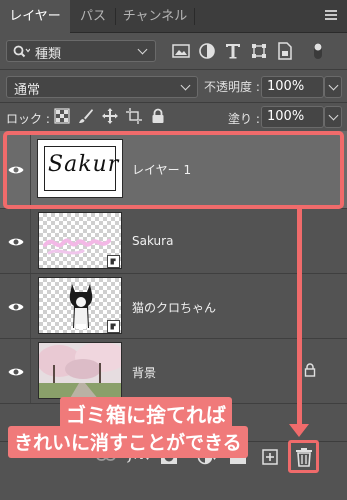  I want to click on layer-row: Sakura, so click(173, 241).